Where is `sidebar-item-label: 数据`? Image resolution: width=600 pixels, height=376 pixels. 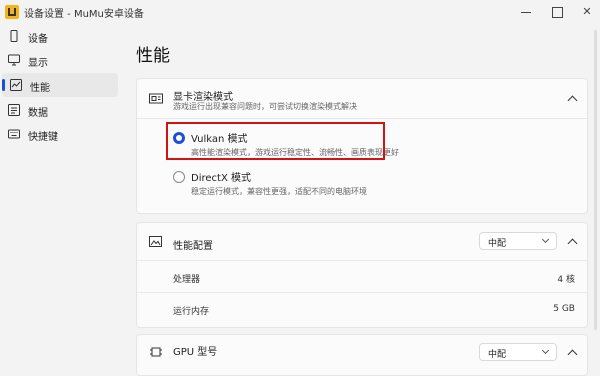
sidebar-item-label: 数据 is located at coordinates (38, 113).